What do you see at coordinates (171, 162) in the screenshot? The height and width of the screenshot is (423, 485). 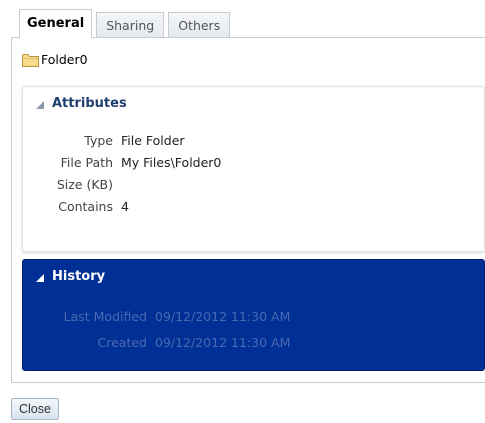 I see `file-path-value: My Files\Folder0` at bounding box center [171, 162].